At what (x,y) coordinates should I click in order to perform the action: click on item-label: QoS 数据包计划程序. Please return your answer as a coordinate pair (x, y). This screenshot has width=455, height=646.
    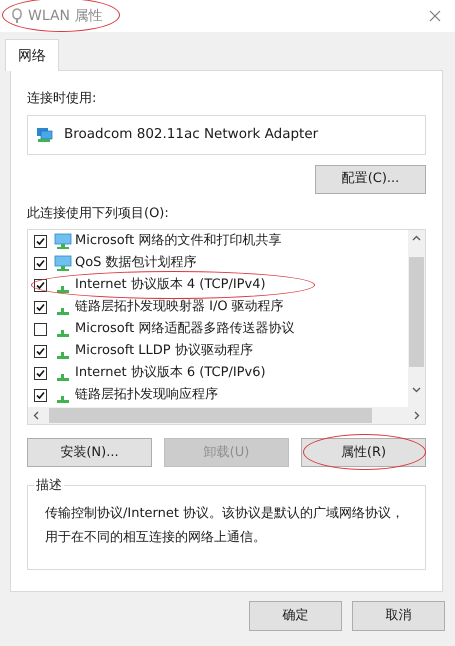
    Looking at the image, I should click on (136, 263).